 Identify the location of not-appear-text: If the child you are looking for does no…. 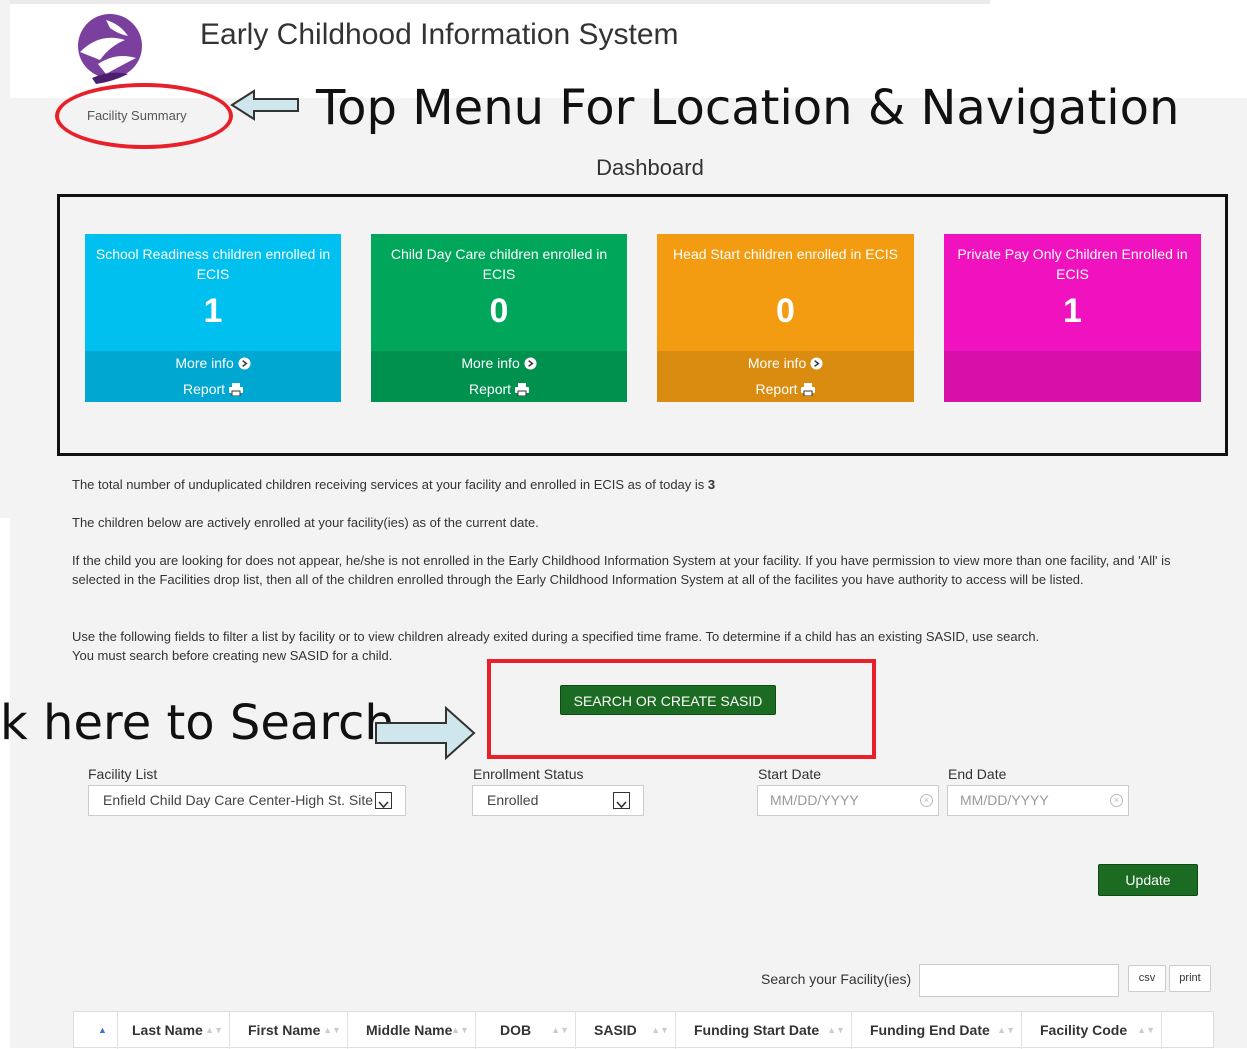
(621, 570).